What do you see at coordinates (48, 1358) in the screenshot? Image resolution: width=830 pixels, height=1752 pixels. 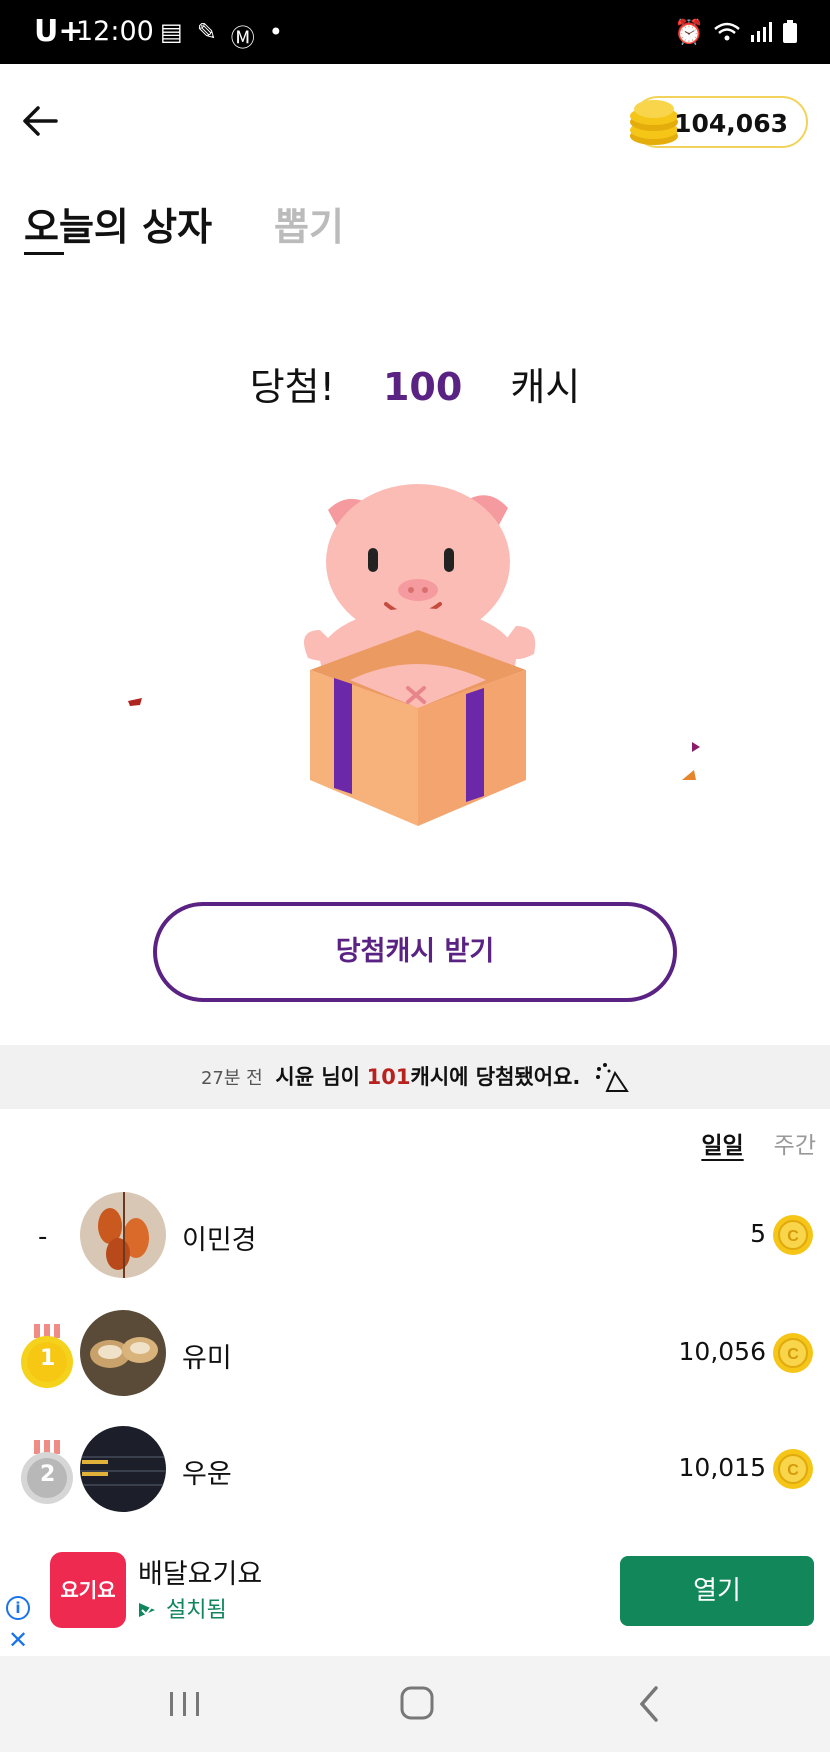 I see `rank-label: 1` at bounding box center [48, 1358].